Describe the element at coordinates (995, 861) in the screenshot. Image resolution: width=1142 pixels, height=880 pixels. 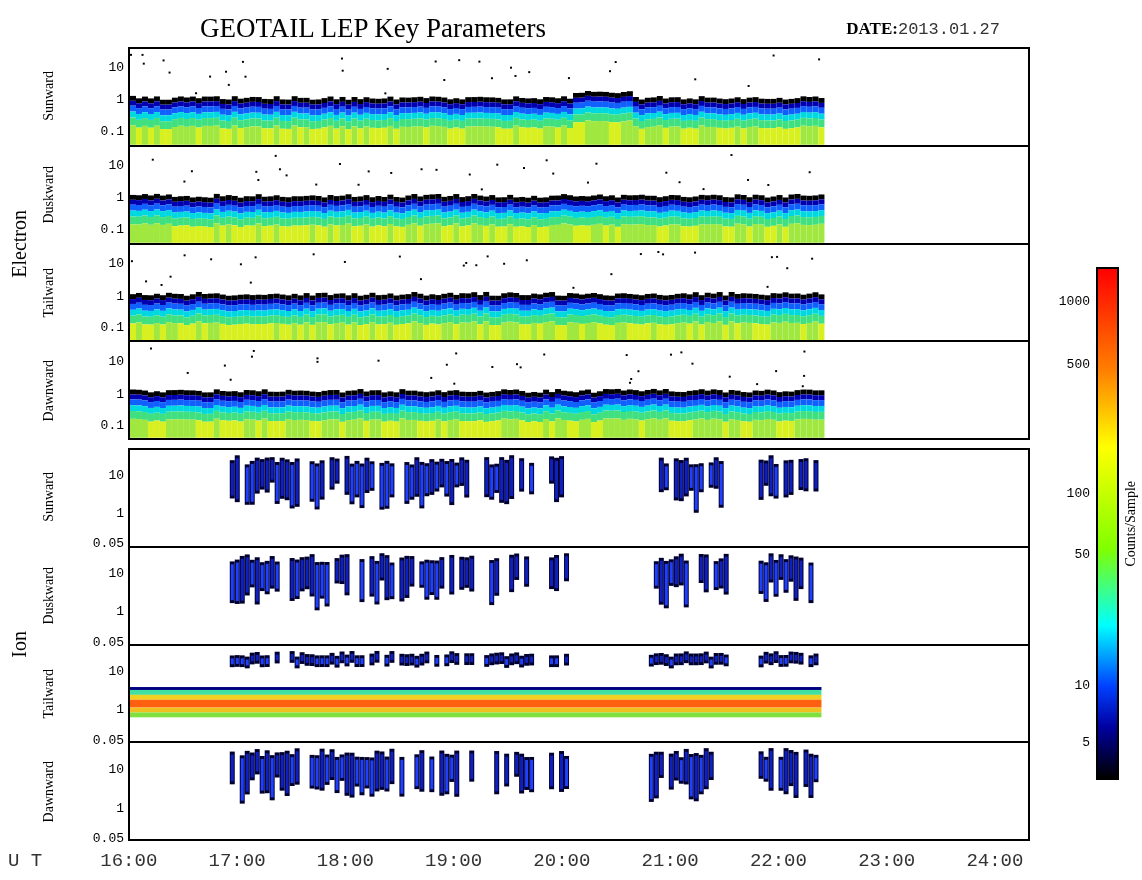
I see `x-tick-label: 24:00` at that location.